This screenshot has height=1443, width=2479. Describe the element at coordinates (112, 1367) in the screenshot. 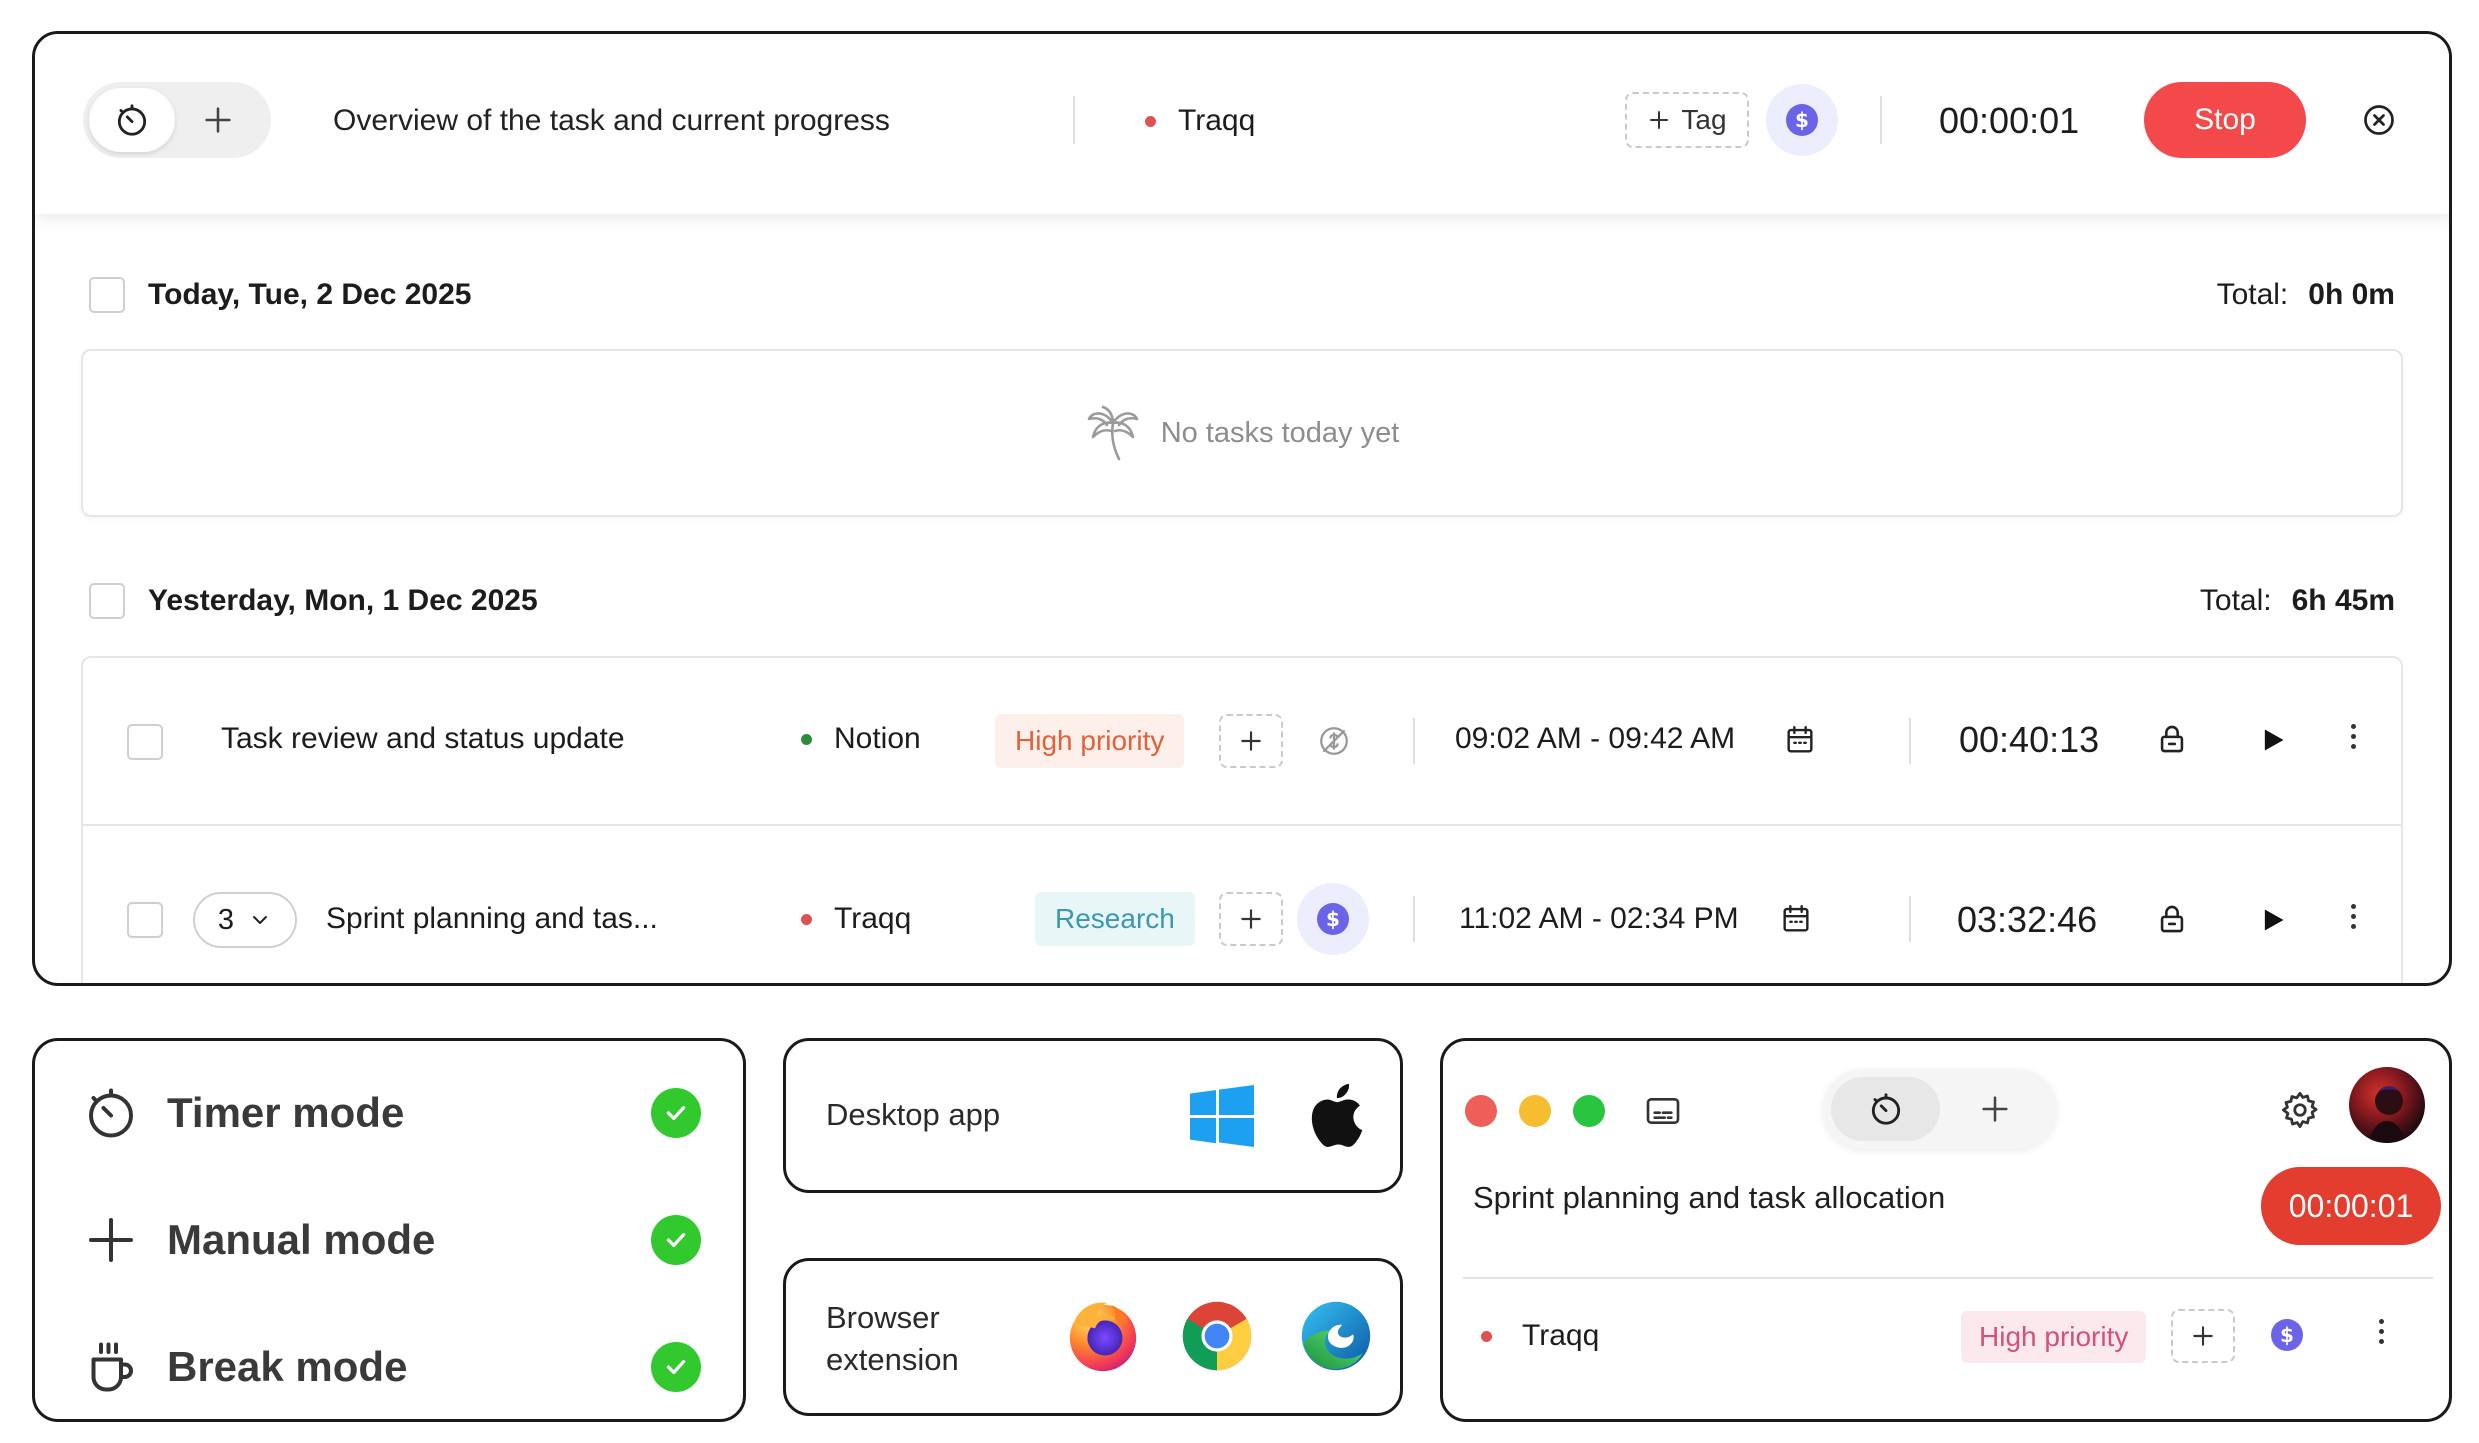

I see `coffee-icon` at that location.